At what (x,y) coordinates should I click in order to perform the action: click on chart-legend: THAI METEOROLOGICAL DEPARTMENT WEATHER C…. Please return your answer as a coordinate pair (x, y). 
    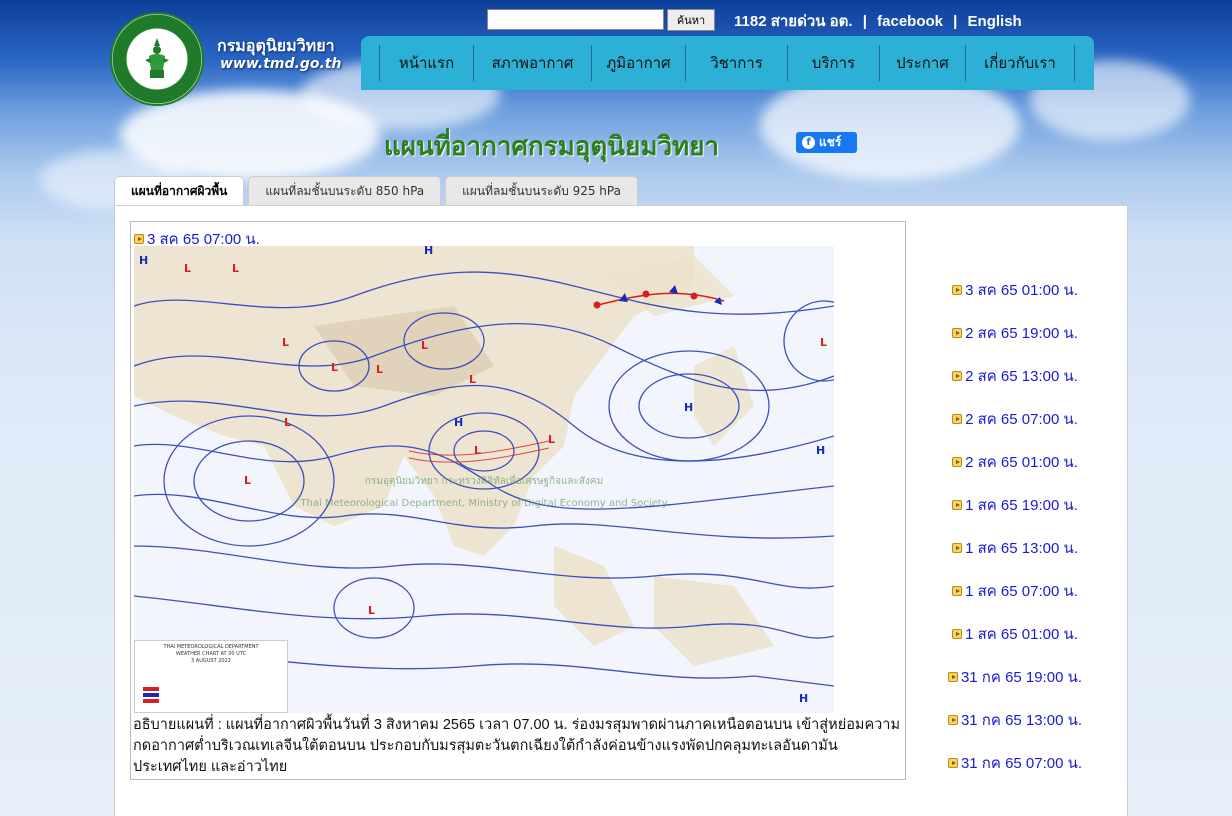
    Looking at the image, I should click on (211, 676).